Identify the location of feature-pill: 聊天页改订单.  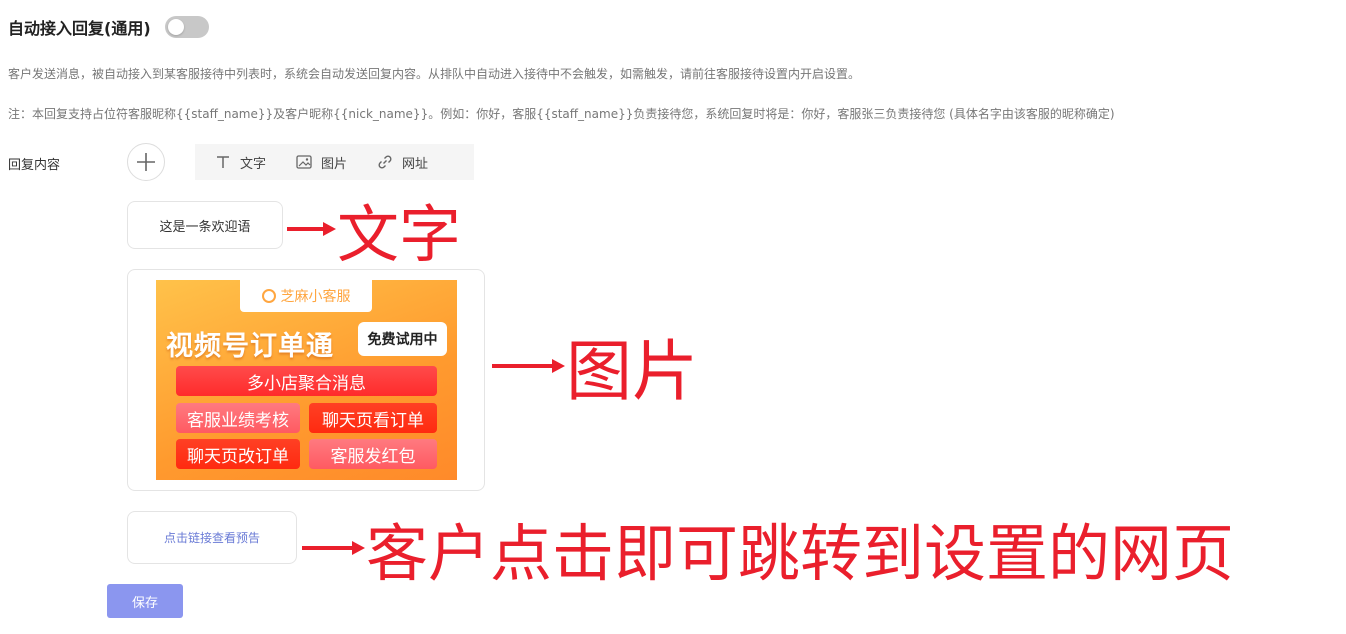
(238, 454).